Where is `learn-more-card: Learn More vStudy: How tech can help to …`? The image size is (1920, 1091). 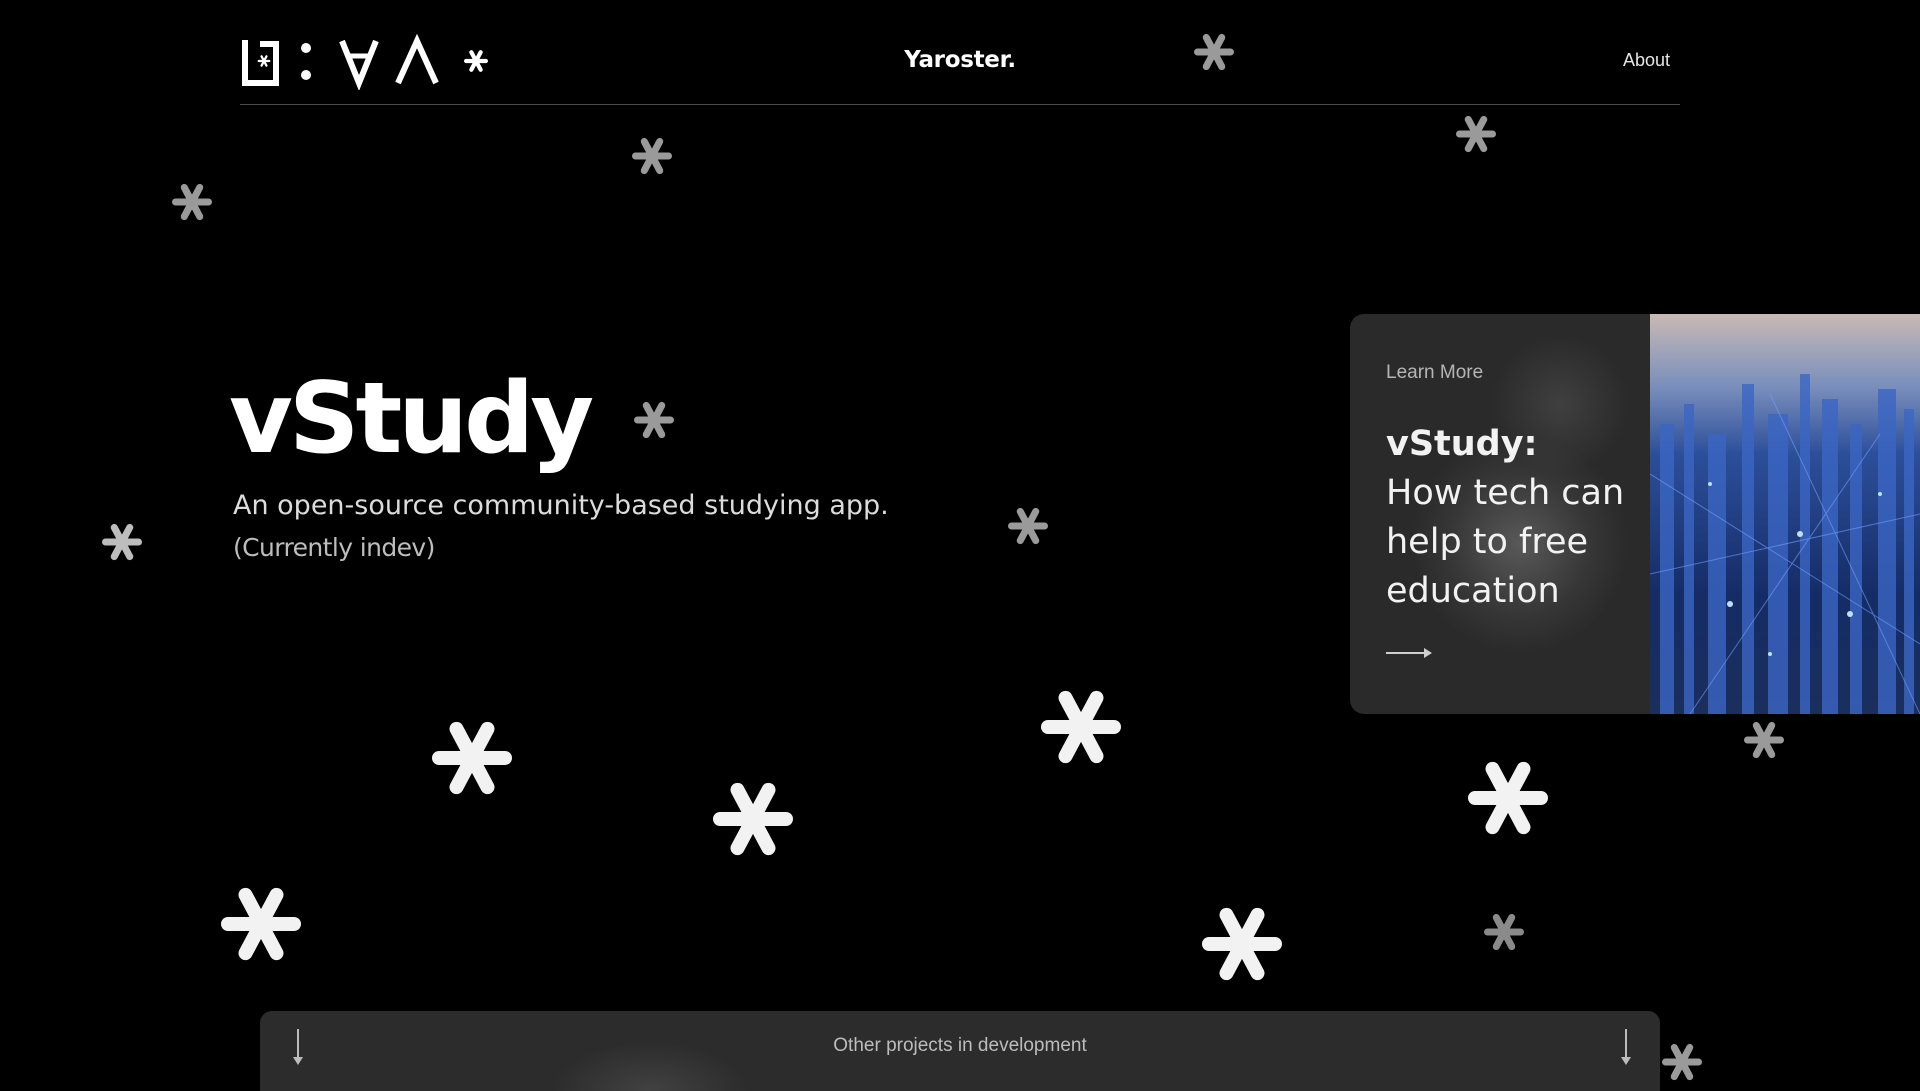
learn-more-card: Learn More vStudy: How tech can help to … is located at coordinates (1635, 514).